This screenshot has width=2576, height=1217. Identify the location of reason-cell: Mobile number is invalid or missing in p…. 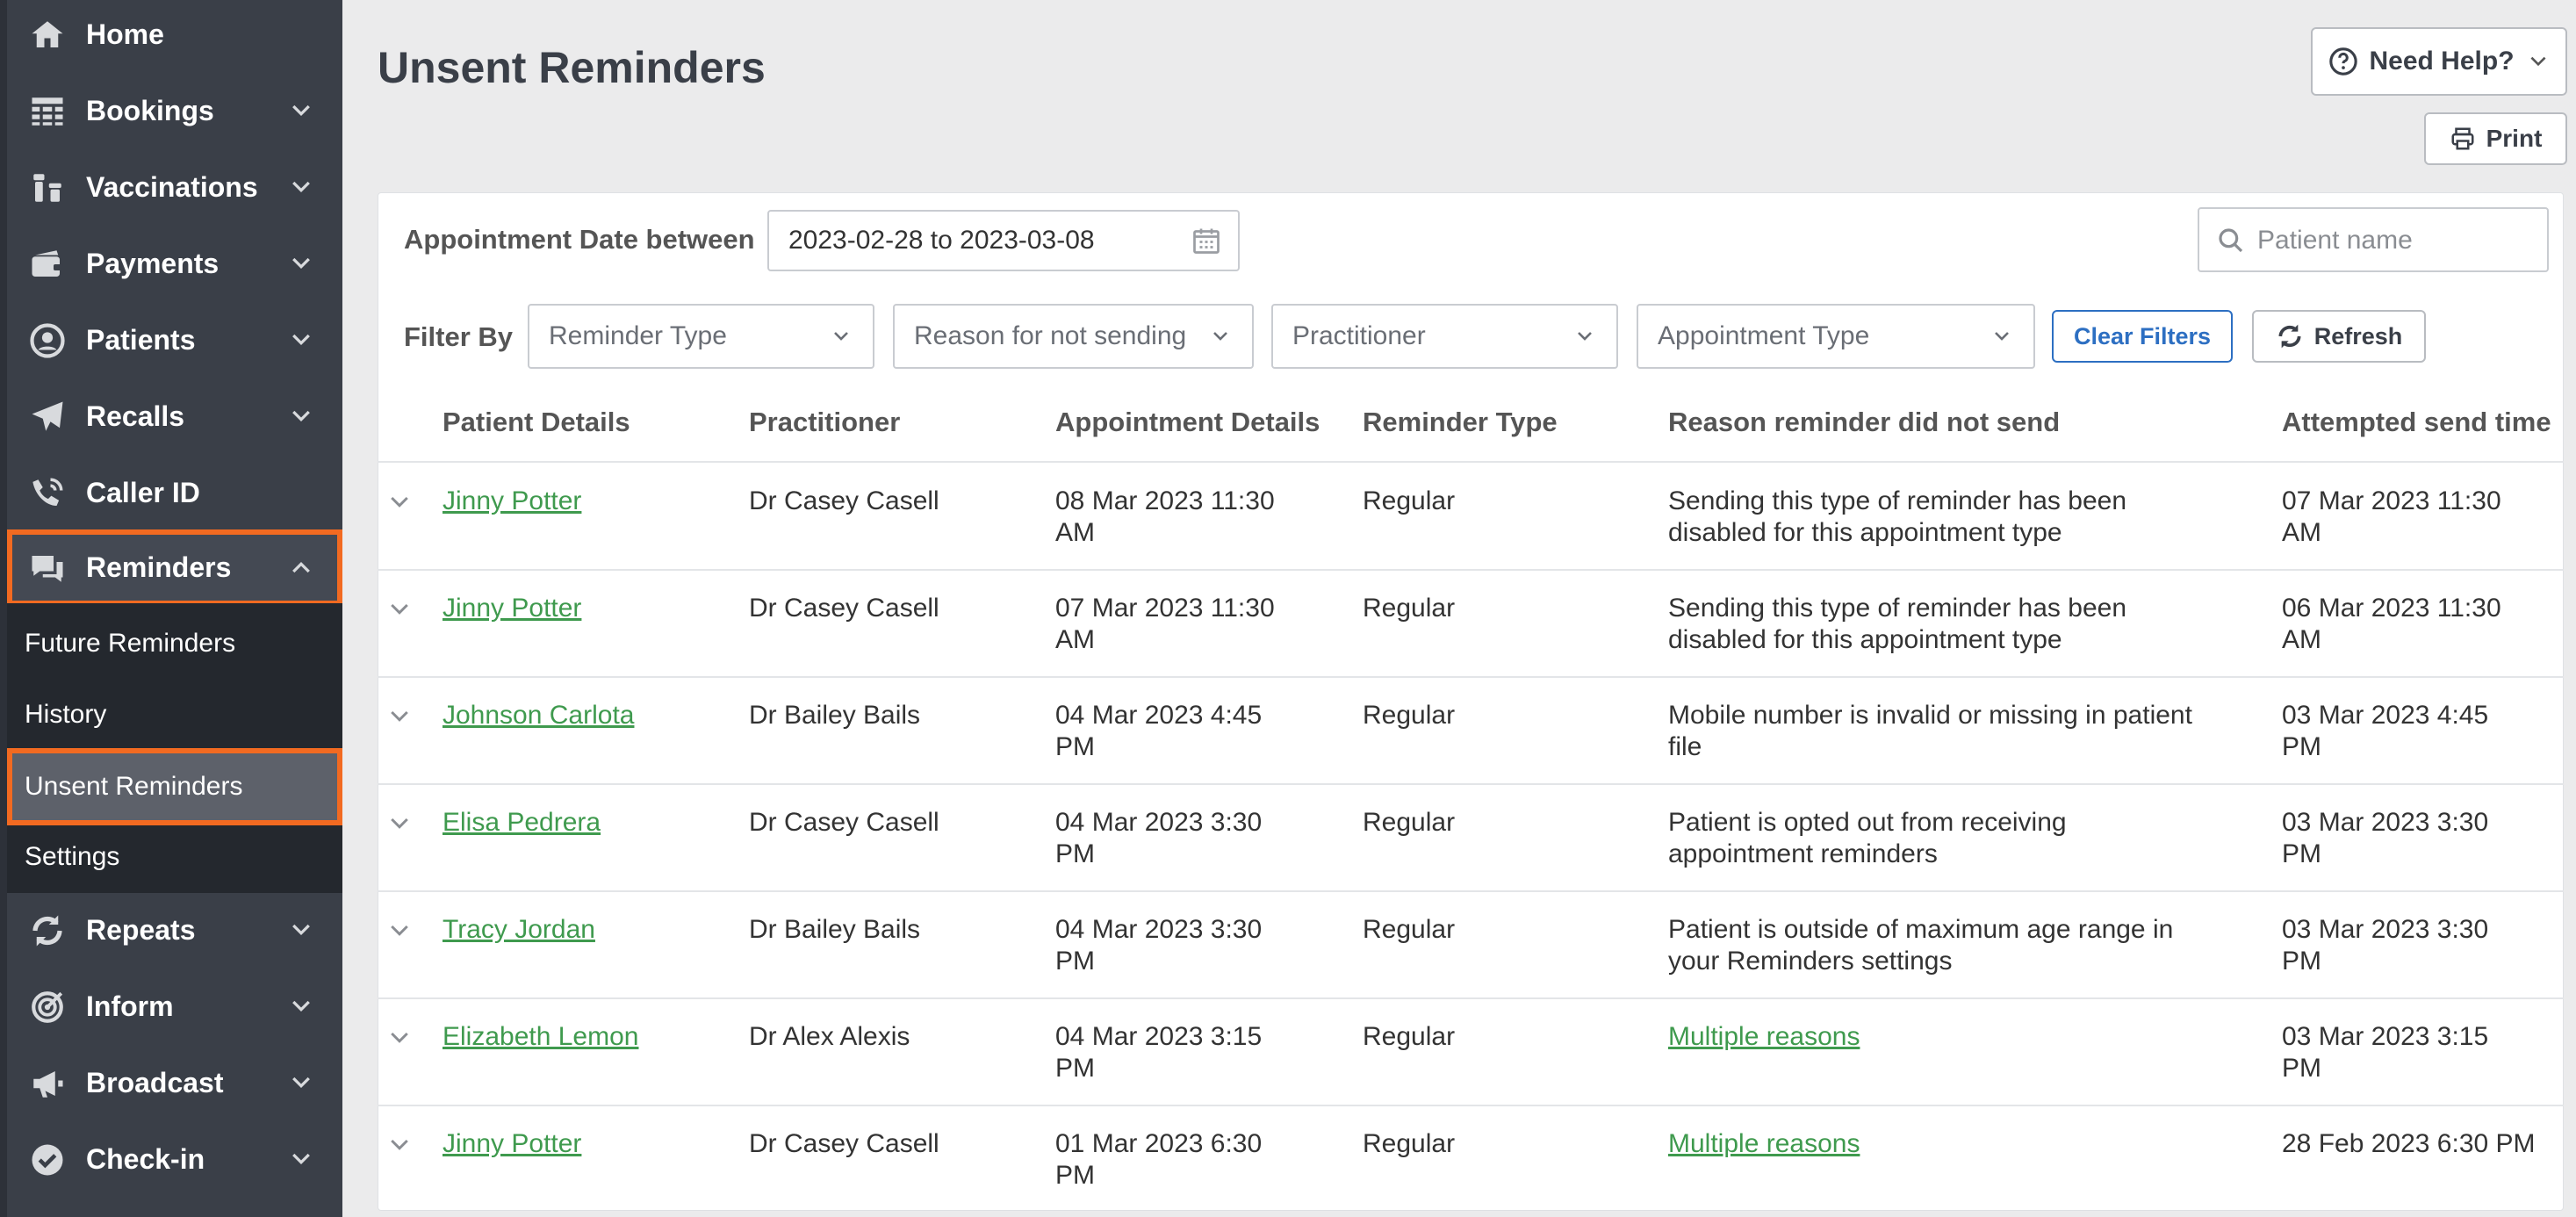
(1930, 731).